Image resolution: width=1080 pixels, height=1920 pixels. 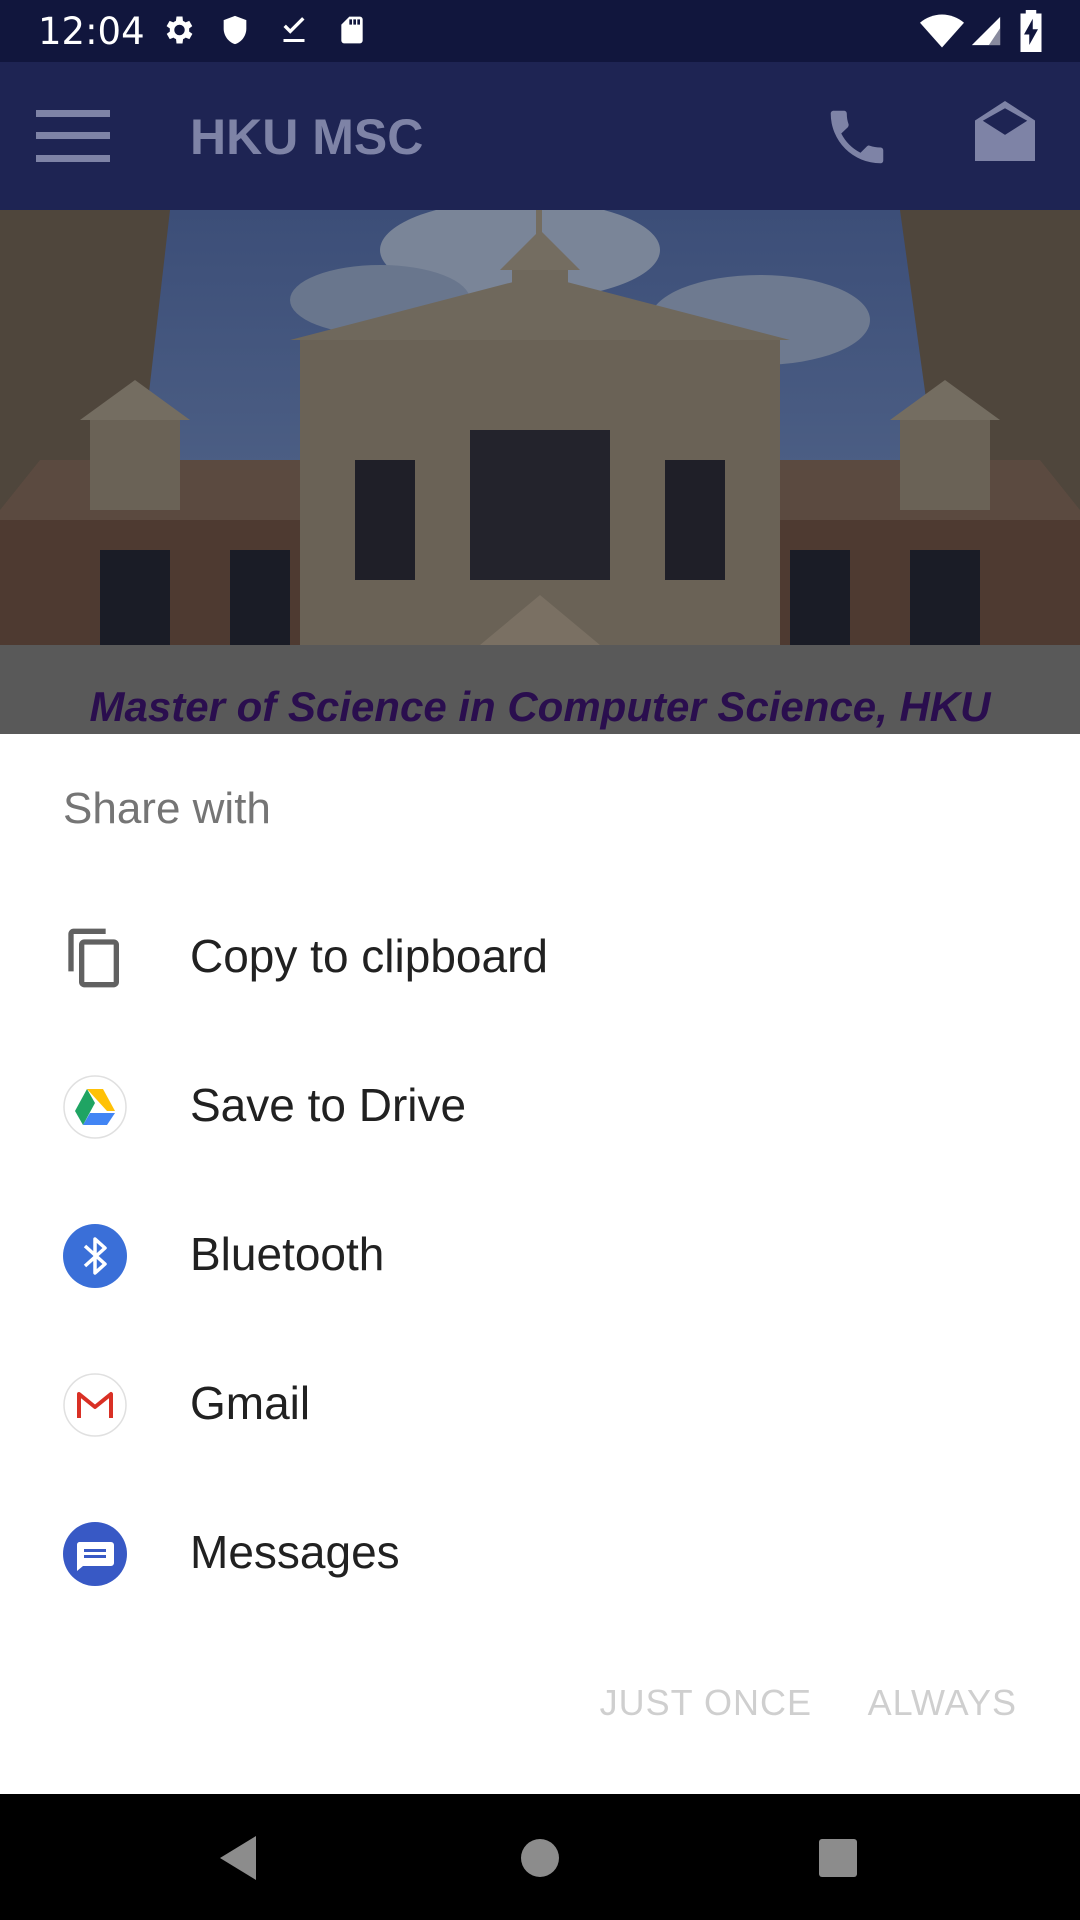 I want to click on share-item-label: Gmail, so click(x=250, y=1403).